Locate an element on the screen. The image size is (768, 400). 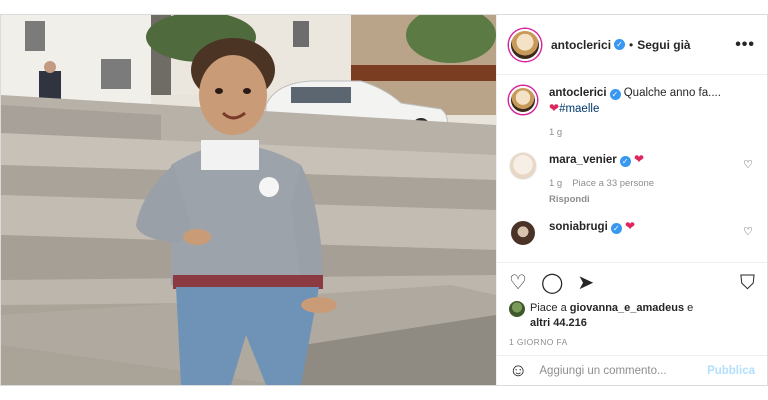
bookmark-icon: ⛉ is located at coordinates (747, 283).